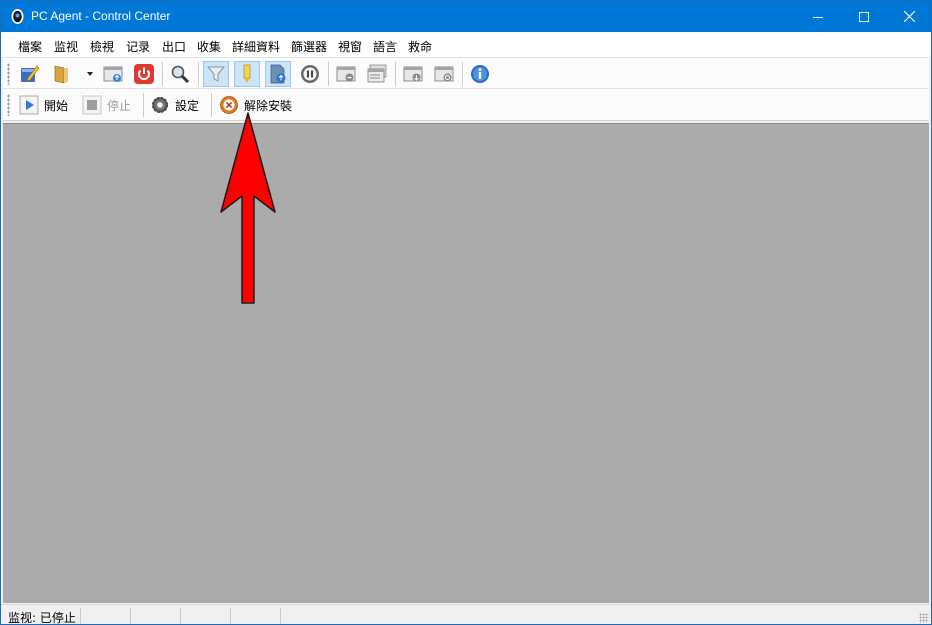 The width and height of the screenshot is (932, 625). Describe the element at coordinates (924, 618) in the screenshot. I see `resize-grip` at that location.